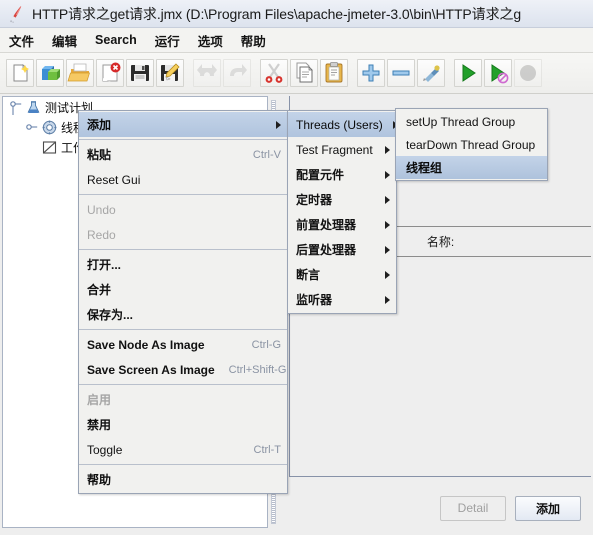 The height and width of the screenshot is (535, 593). What do you see at coordinates (183, 449) in the screenshot?
I see `ctx-toggle: Toggle Ctrl-T` at bounding box center [183, 449].